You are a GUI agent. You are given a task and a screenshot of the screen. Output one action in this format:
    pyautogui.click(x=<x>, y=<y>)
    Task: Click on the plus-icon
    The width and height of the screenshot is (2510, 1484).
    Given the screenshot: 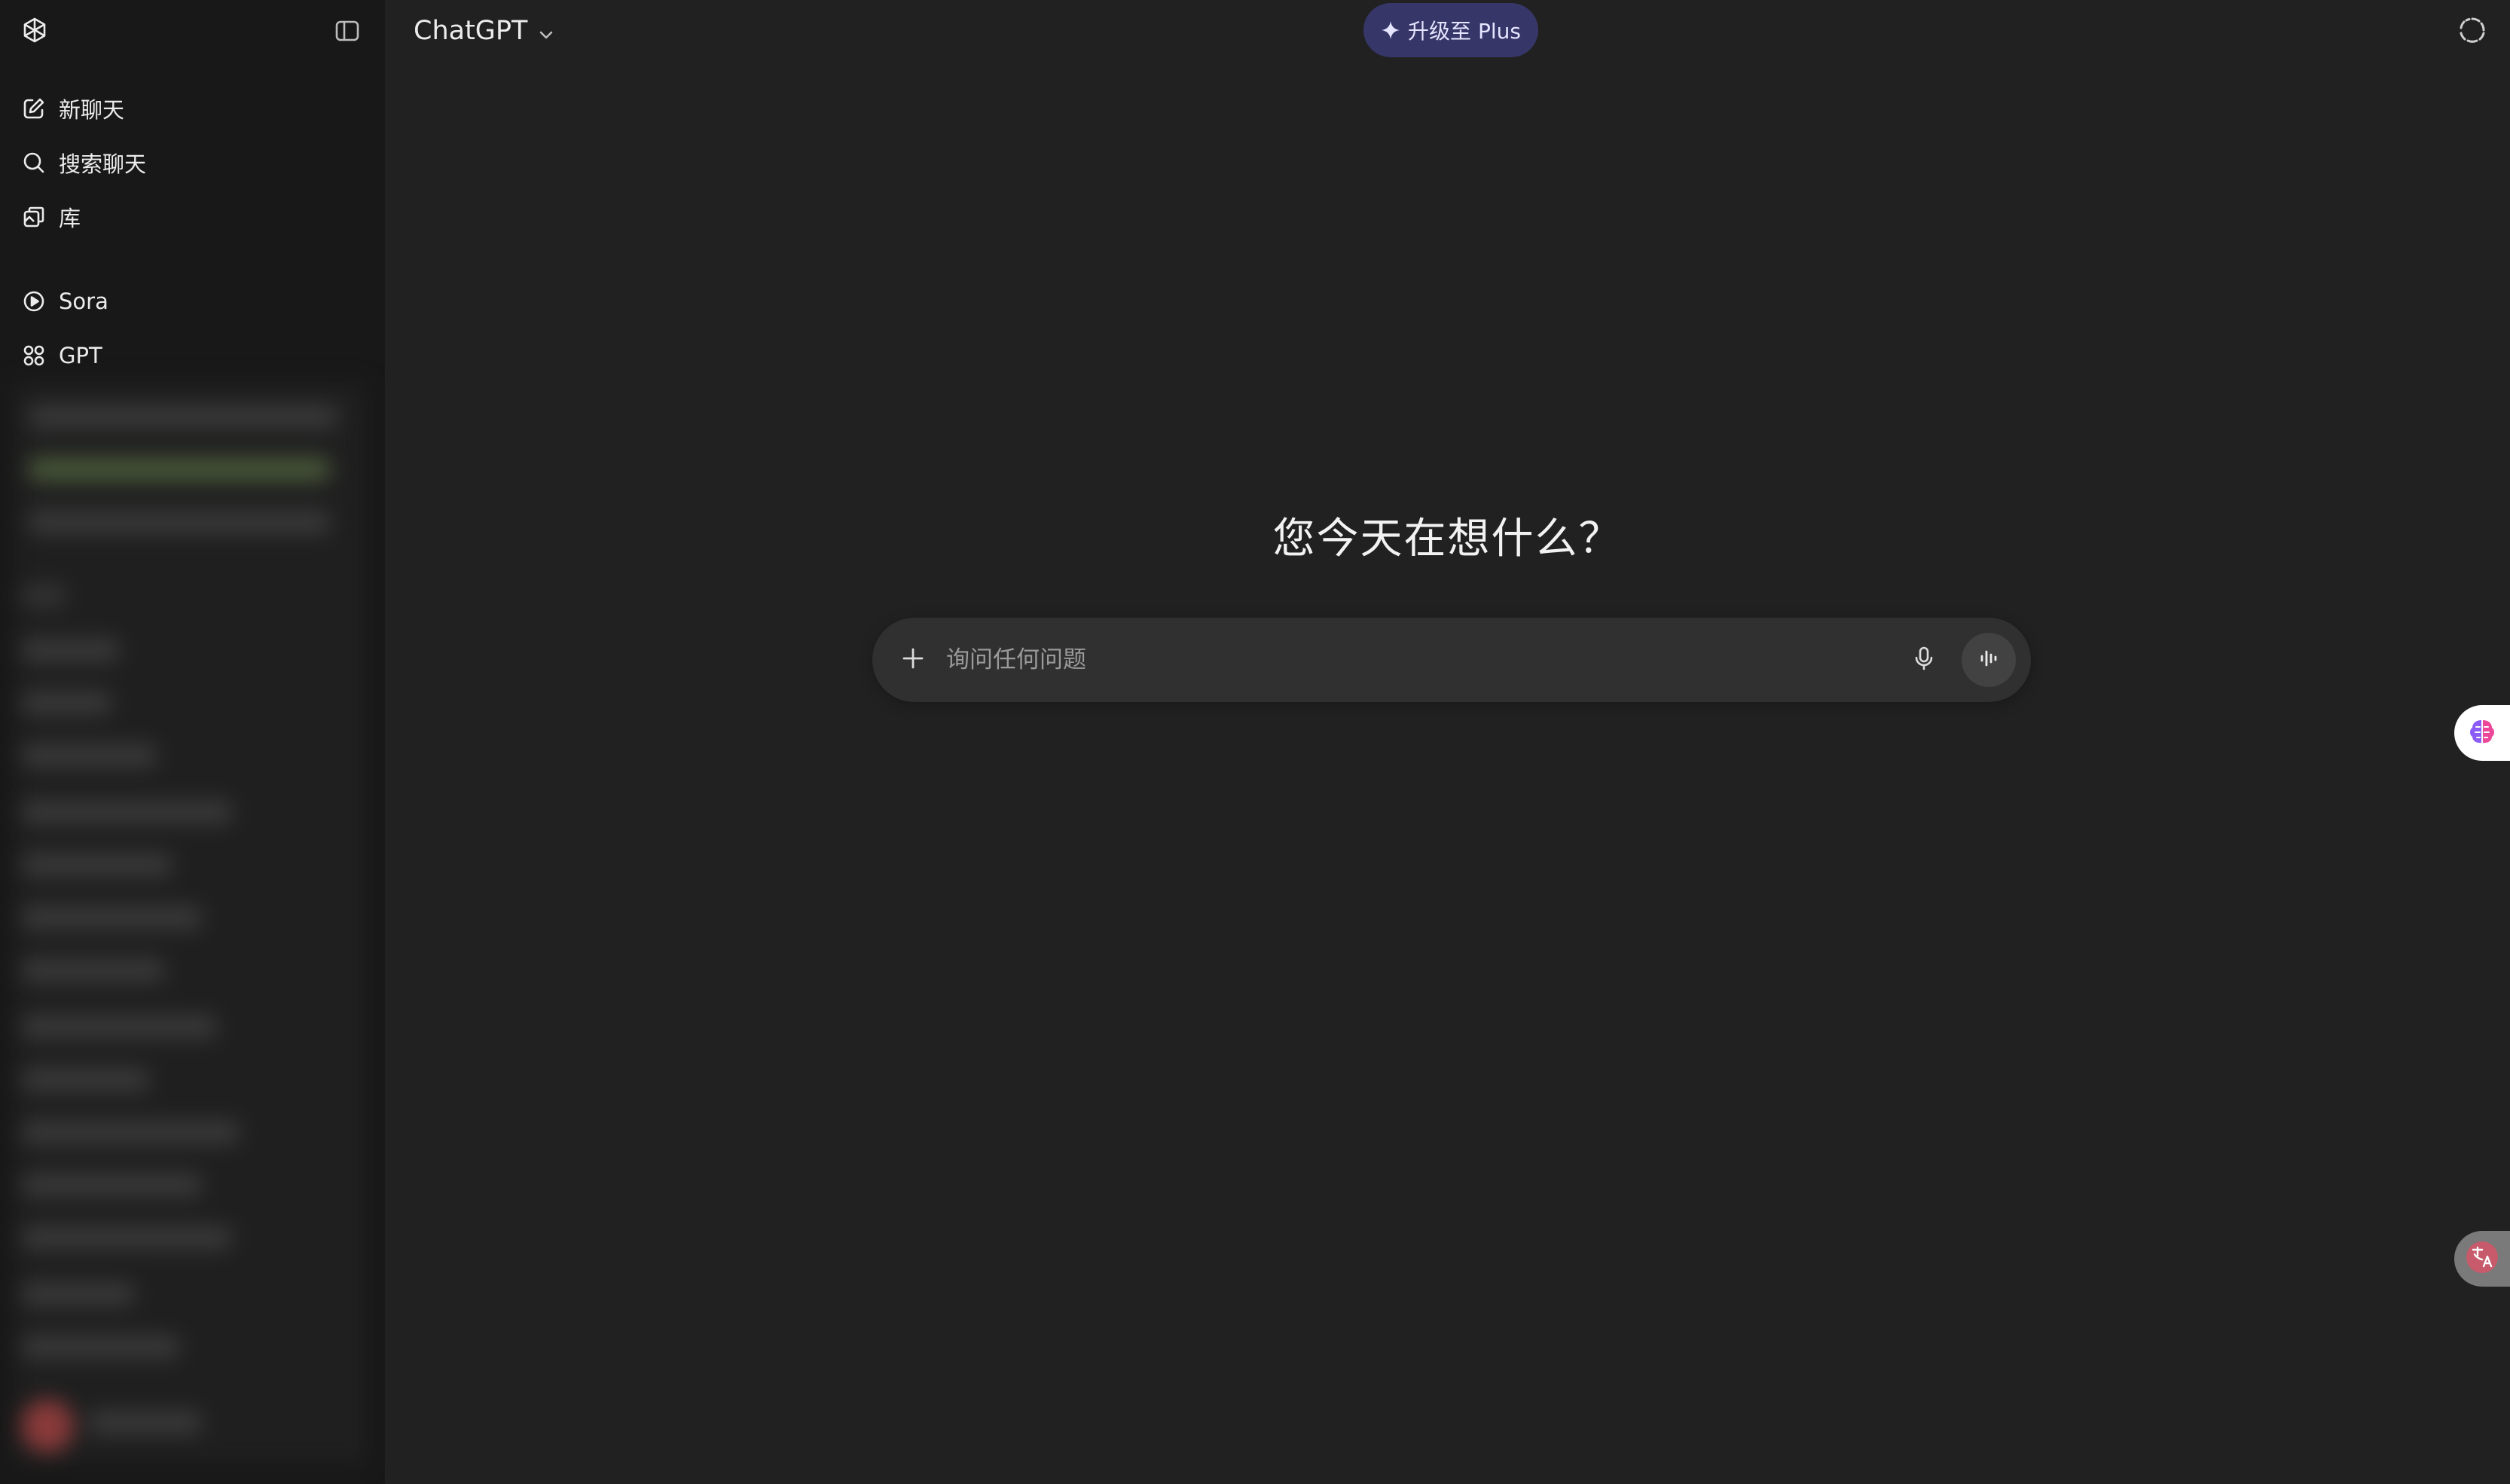 What is the action you would take?
    pyautogui.click(x=913, y=660)
    